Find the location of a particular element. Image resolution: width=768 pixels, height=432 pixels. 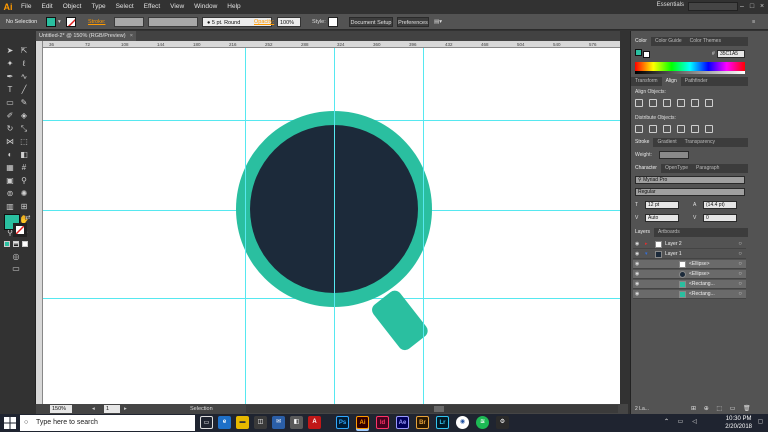

shaper-tool-icon: ✐ is located at coordinates (10, 116).